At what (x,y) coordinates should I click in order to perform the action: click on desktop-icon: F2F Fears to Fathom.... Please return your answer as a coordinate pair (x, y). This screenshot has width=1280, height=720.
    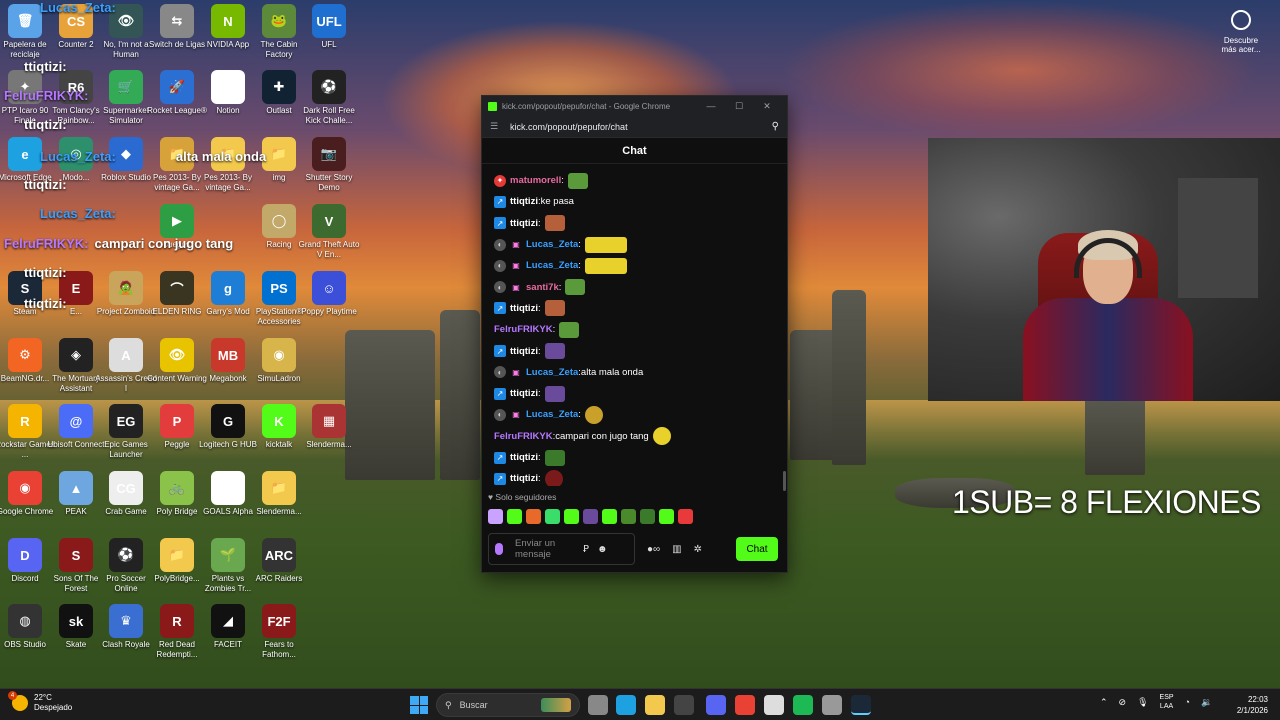
    Looking at the image, I should click on (279, 632).